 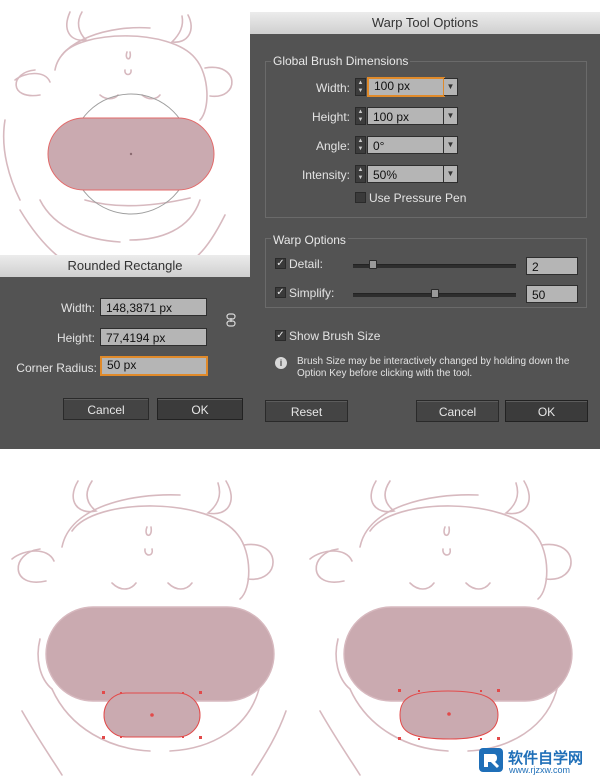 I want to click on show-brush-size-label: Show Brush Size, so click(x=335, y=336).